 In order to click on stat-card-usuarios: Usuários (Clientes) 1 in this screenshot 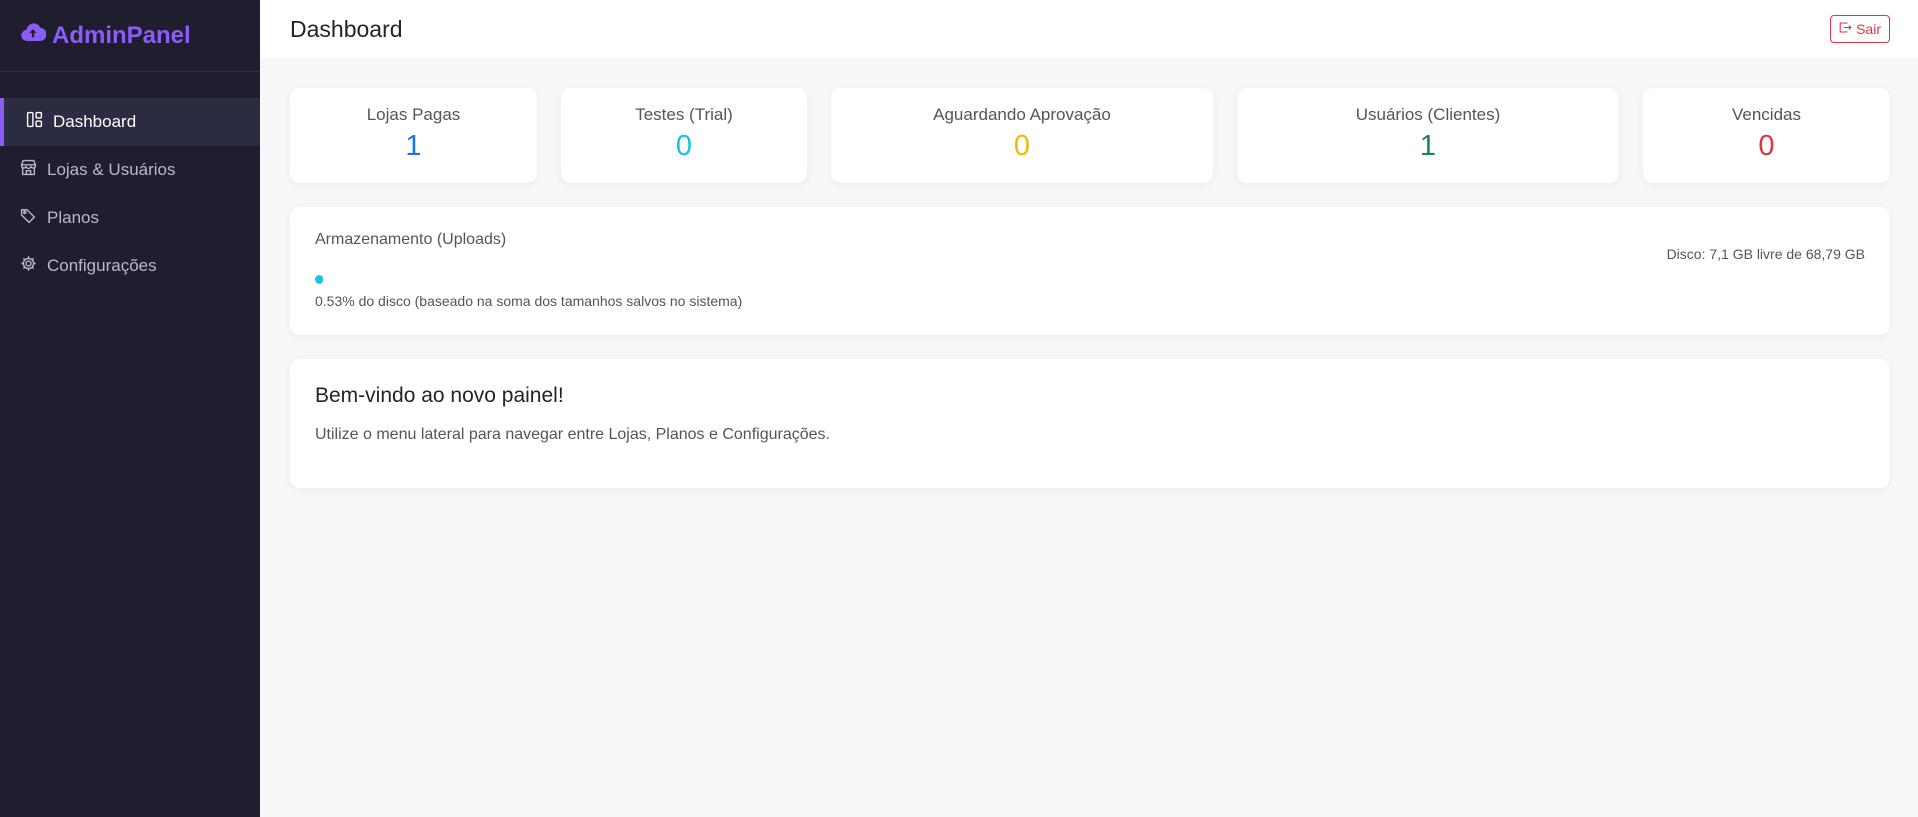, I will do `click(1428, 135)`.